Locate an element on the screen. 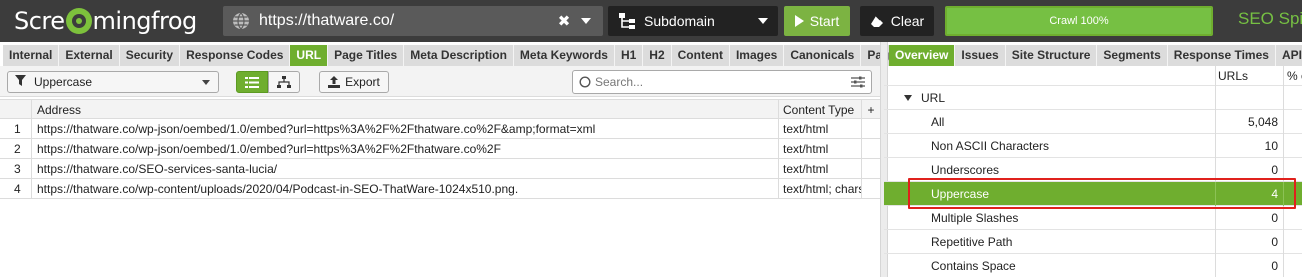  row-number: 3 is located at coordinates (16, 169).